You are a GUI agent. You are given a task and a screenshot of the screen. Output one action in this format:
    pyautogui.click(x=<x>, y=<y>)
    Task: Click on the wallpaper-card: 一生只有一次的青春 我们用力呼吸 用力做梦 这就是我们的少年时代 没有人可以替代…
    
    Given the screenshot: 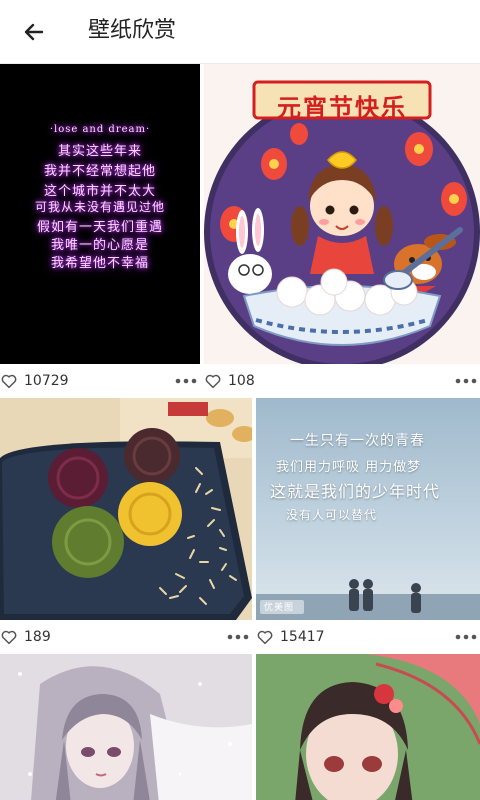 What is the action you would take?
    pyautogui.click(x=368, y=526)
    